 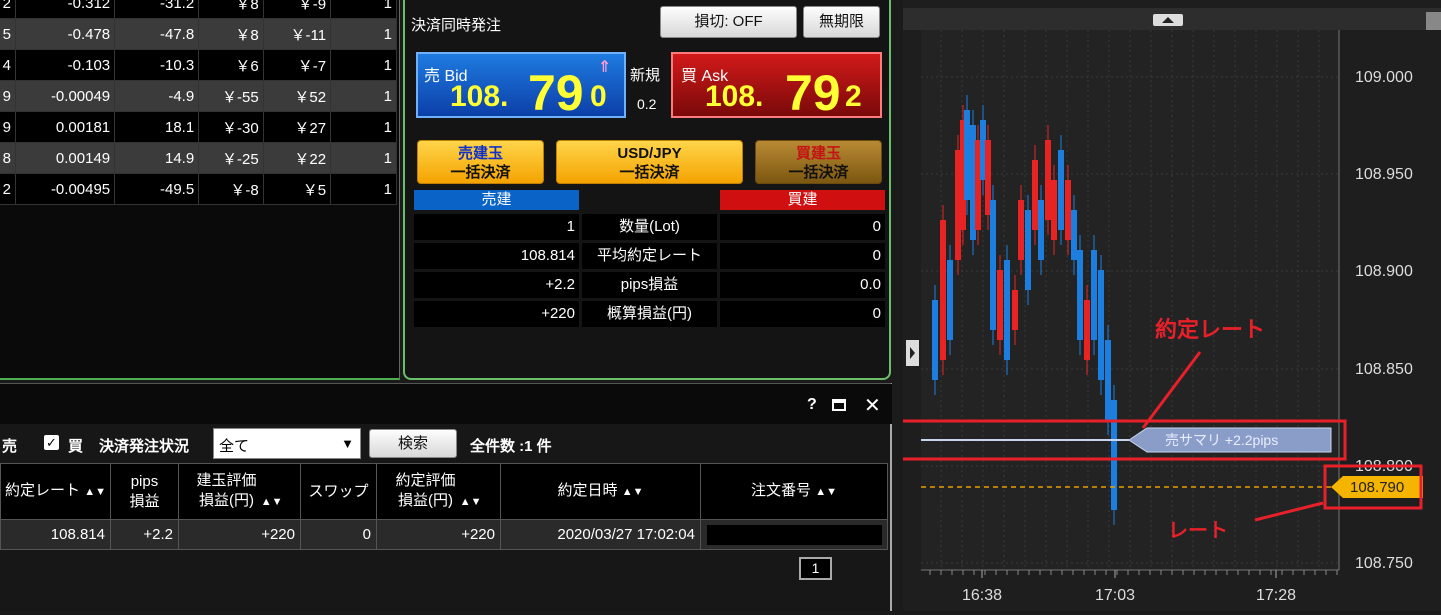 I want to click on position-cell: ￥-9, so click(x=297, y=9).